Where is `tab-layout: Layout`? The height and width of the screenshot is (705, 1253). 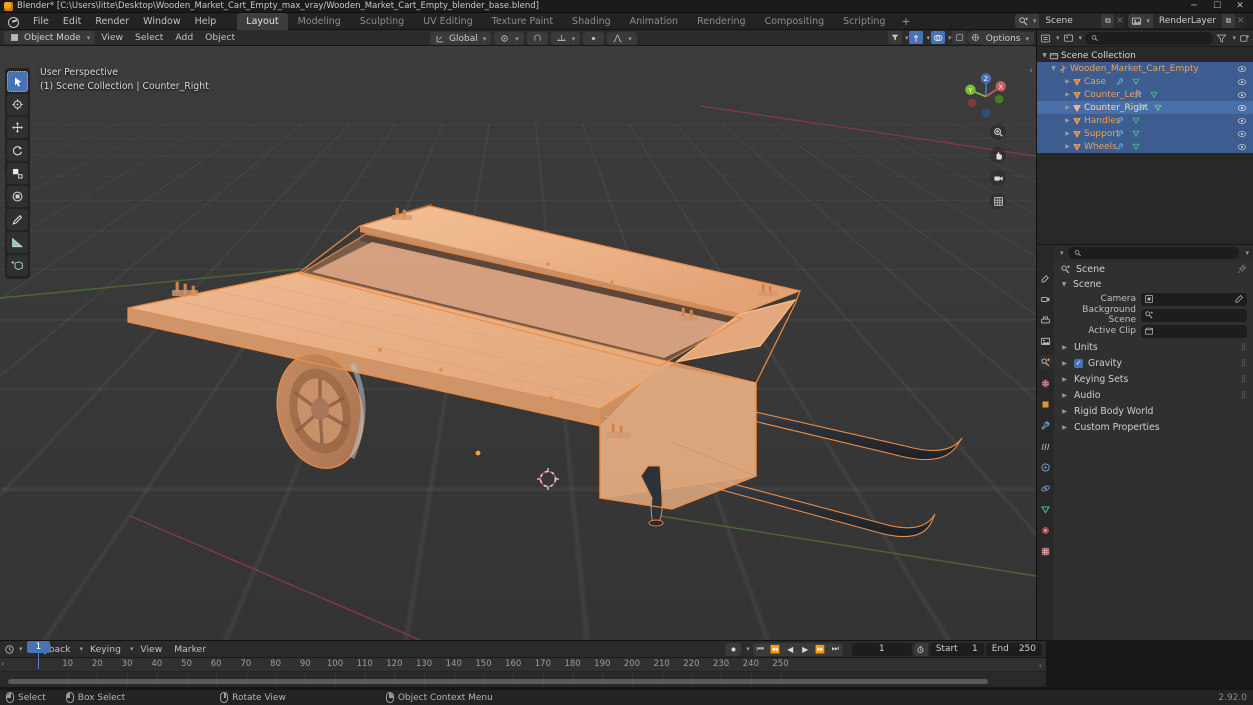
tab-layout: Layout is located at coordinates (262, 21).